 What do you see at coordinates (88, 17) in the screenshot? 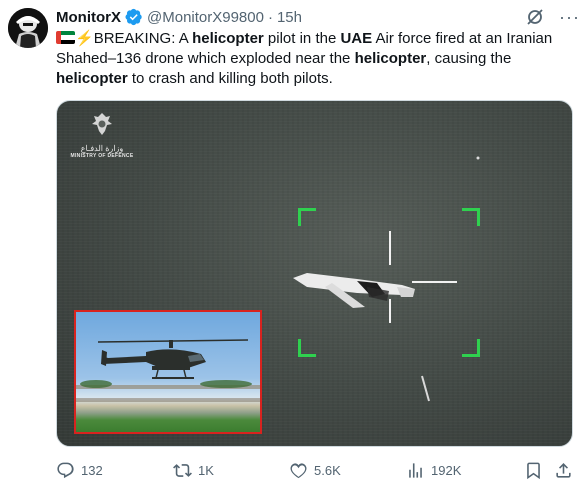
I see `author-name: MonitorX` at bounding box center [88, 17].